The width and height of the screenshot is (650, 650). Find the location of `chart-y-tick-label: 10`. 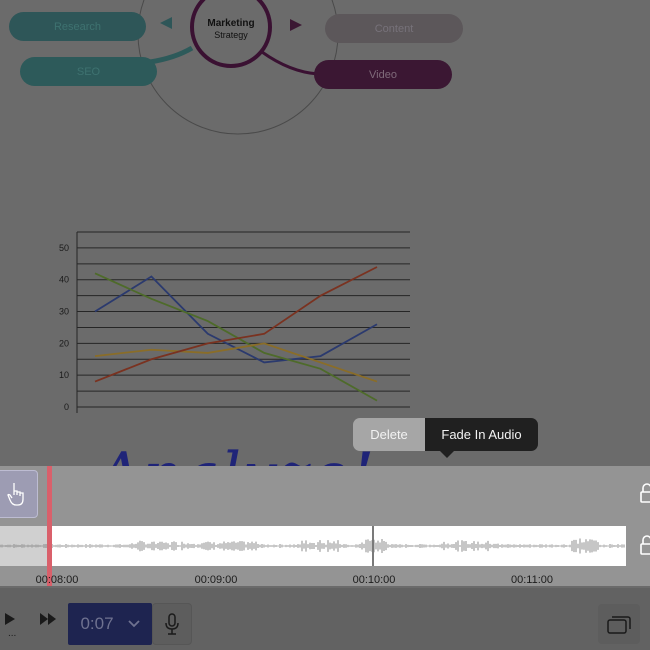

chart-y-tick-label: 10 is located at coordinates (64, 375).